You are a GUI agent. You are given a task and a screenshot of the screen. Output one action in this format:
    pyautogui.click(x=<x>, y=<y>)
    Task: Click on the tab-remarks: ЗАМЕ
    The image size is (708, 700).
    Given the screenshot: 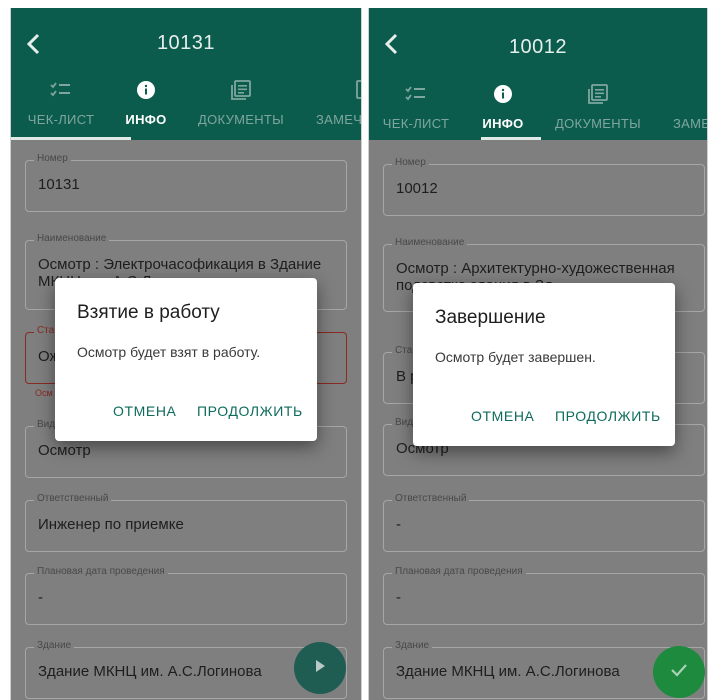 What is the action you would take?
    pyautogui.click(x=686, y=112)
    